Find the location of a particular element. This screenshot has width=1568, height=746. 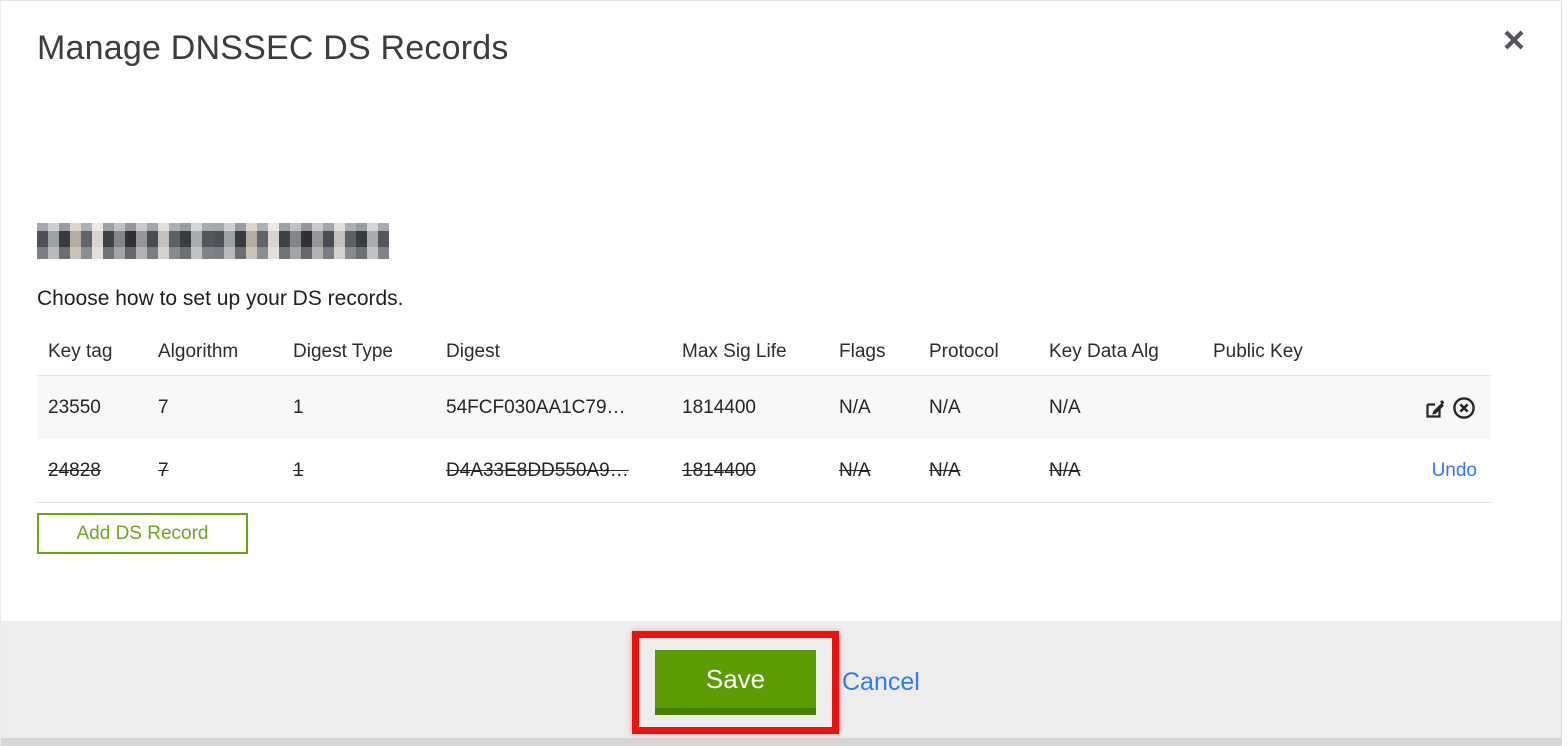

col-key-tag: Key tag is located at coordinates (80, 351).